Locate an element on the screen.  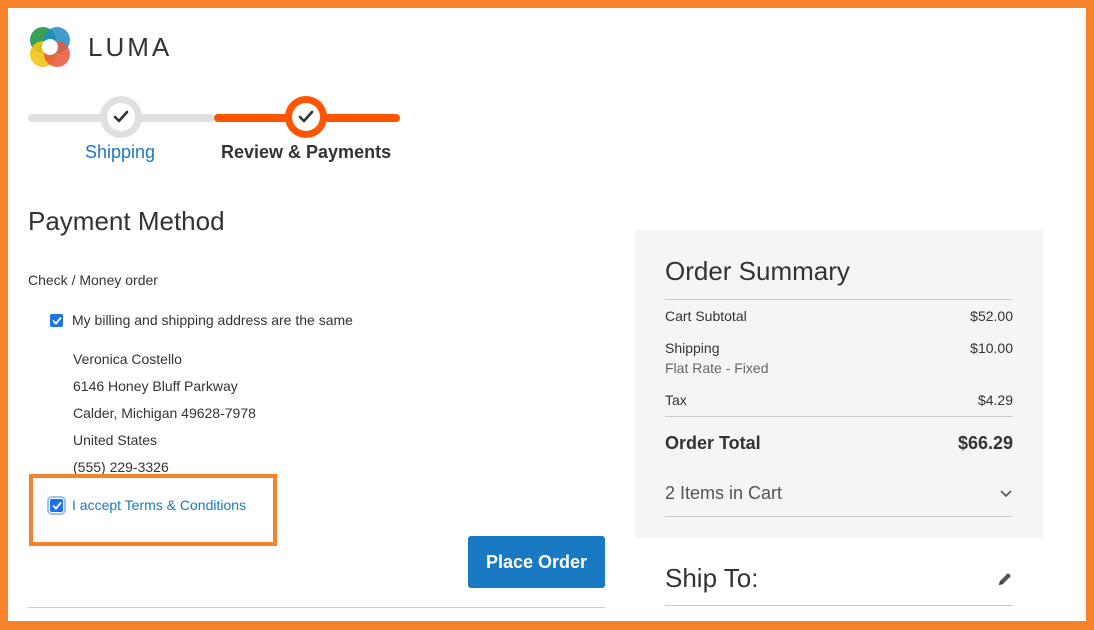
summary-row-tax: Tax $4.29 is located at coordinates (839, 400).